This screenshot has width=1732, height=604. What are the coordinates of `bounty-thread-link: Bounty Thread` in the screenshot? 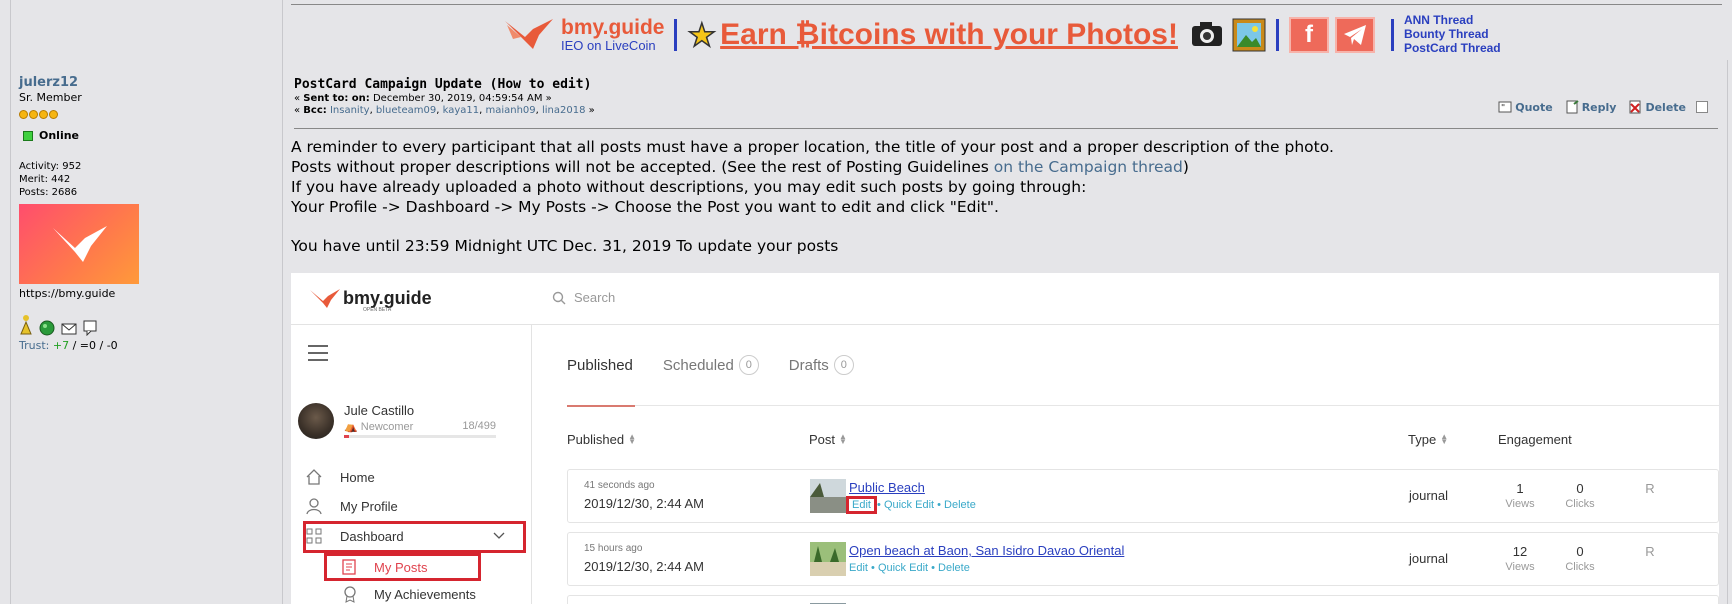 It's located at (1452, 34).